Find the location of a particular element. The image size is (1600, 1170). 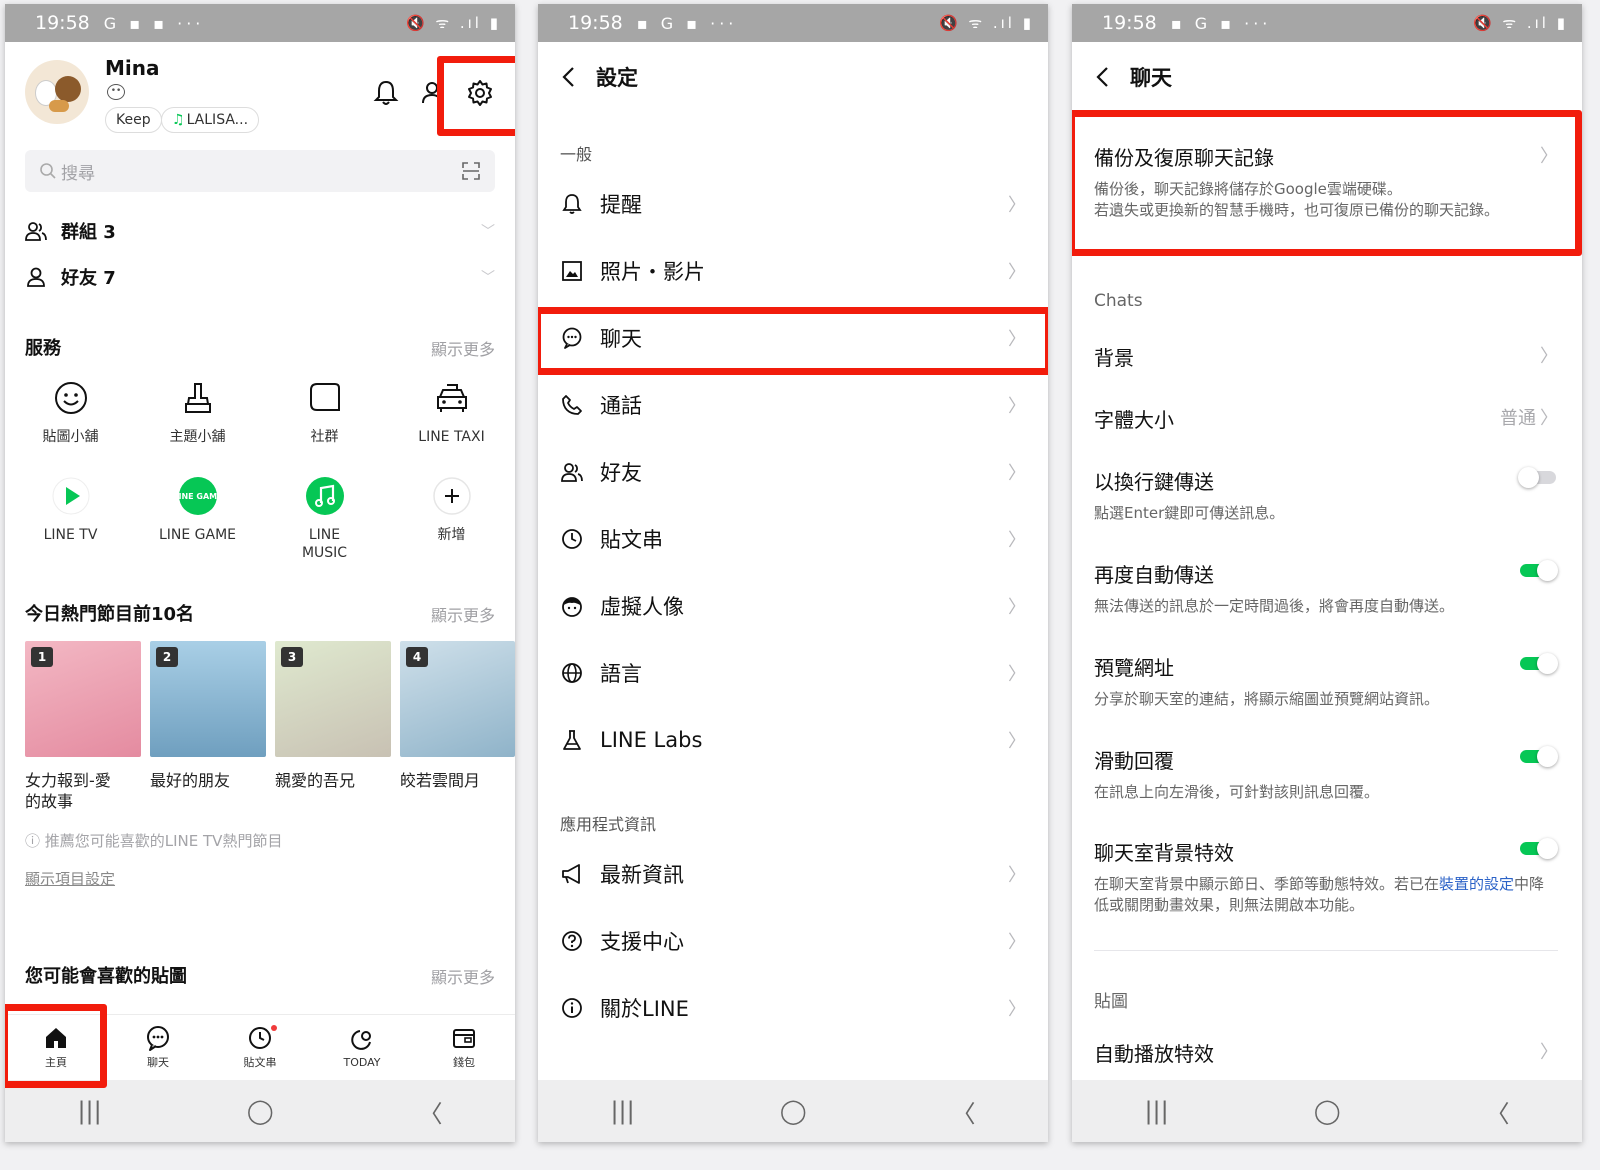

show-title: 親愛的吾兄 is located at coordinates (334, 780).